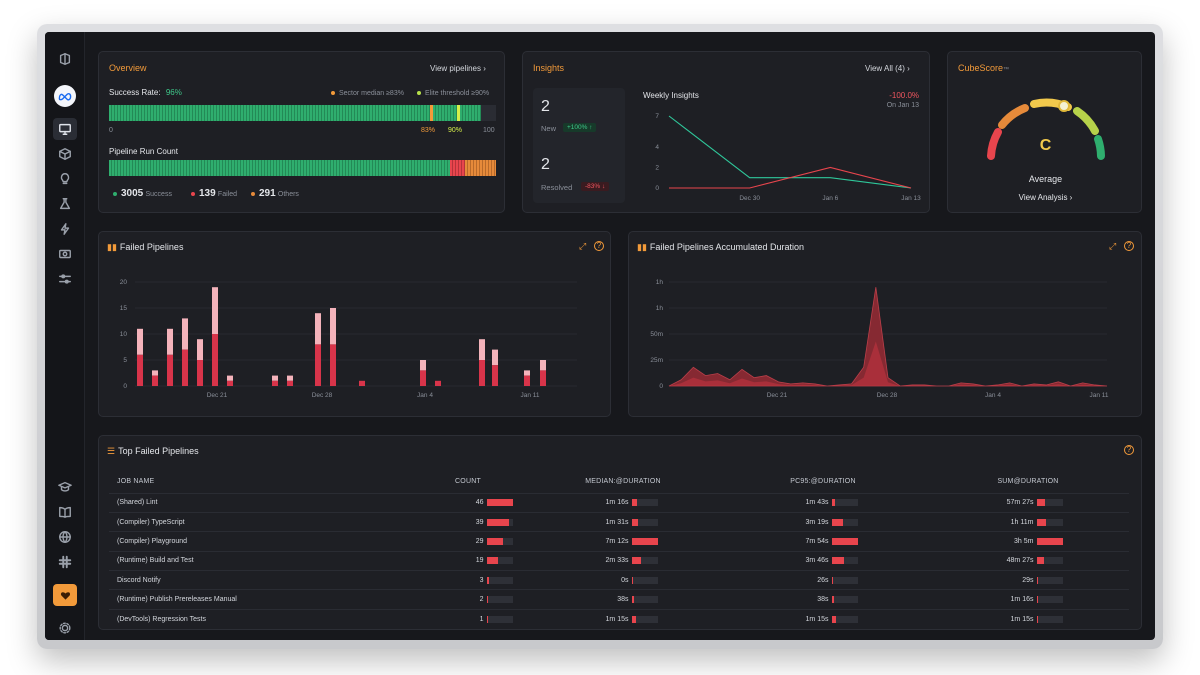  What do you see at coordinates (65, 562) in the screenshot?
I see `slack-icon` at bounding box center [65, 562].